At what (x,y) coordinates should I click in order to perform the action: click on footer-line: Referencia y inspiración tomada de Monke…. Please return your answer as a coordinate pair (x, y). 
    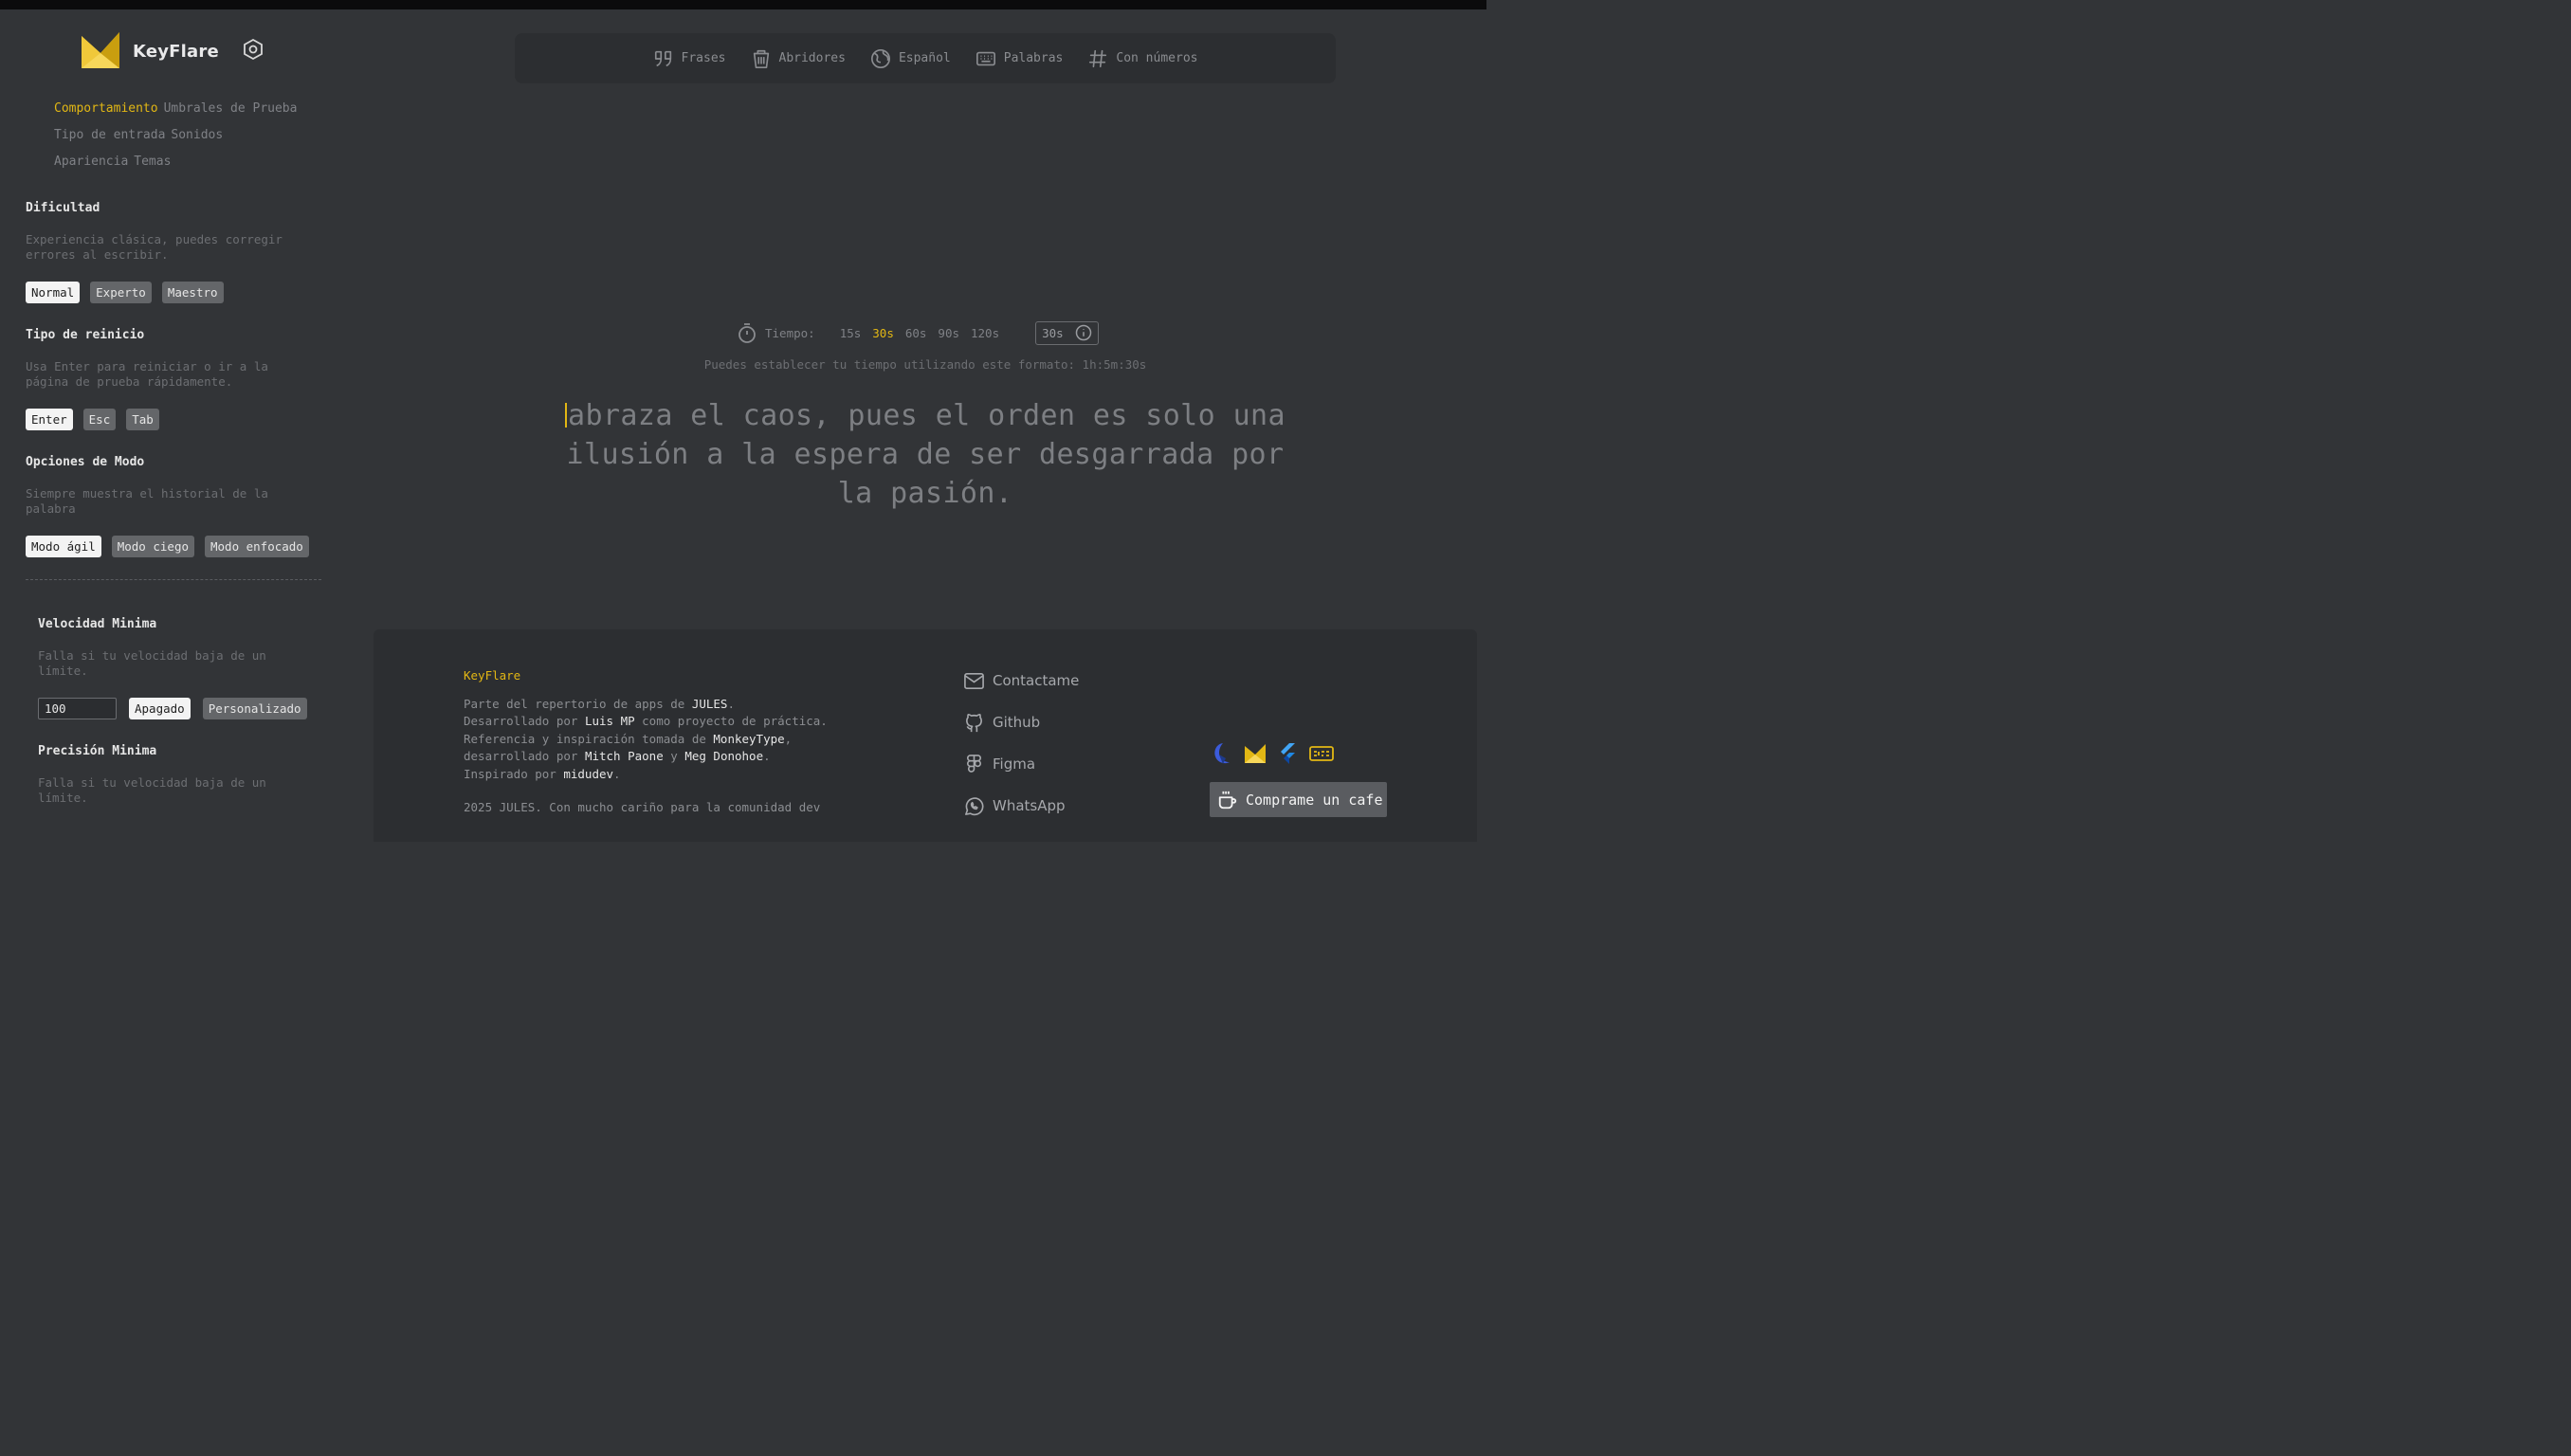
    Looking at the image, I should click on (646, 740).